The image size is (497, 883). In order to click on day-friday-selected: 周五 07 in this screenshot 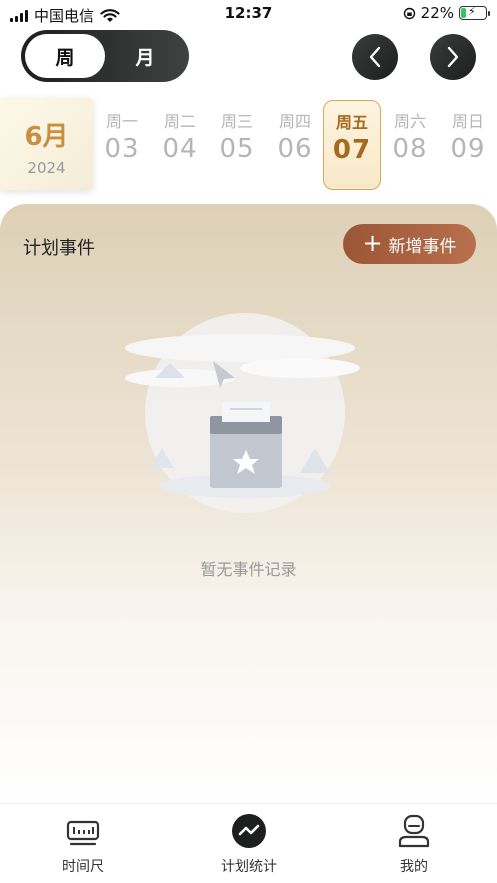, I will do `click(352, 145)`.